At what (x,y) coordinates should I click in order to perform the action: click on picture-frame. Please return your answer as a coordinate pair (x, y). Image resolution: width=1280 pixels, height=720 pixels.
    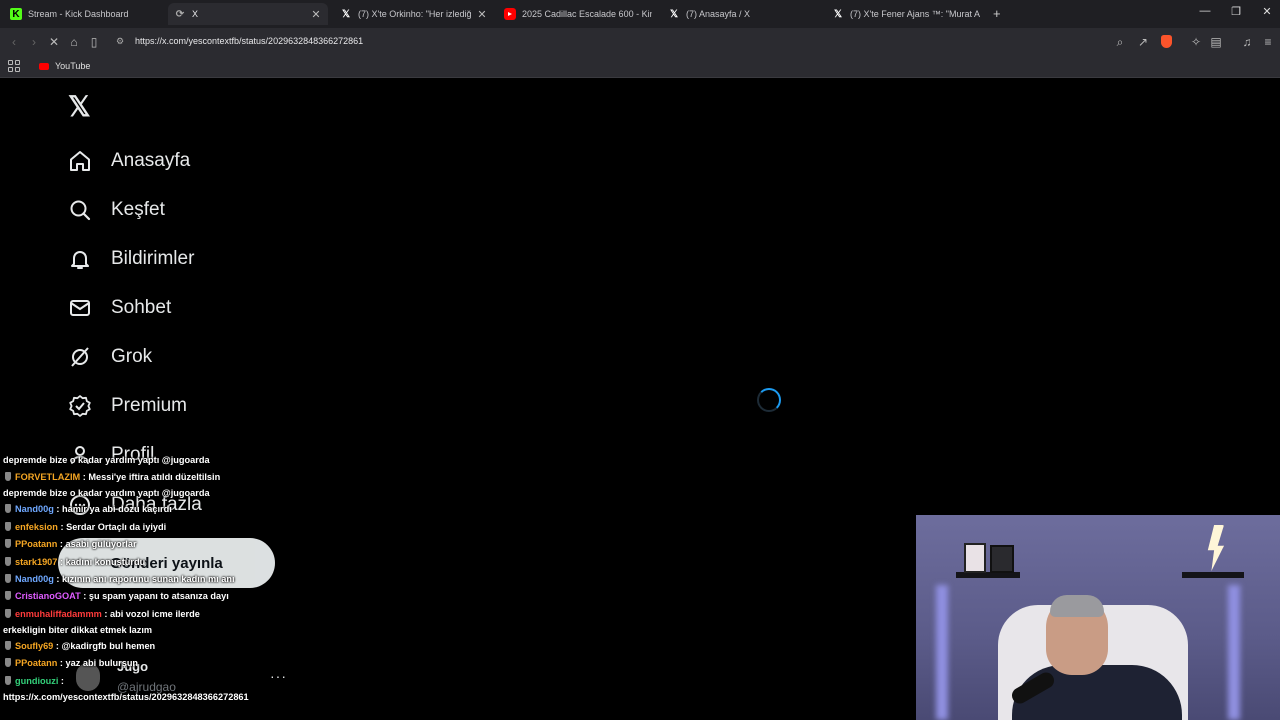
    Looking at the image, I should click on (1002, 559).